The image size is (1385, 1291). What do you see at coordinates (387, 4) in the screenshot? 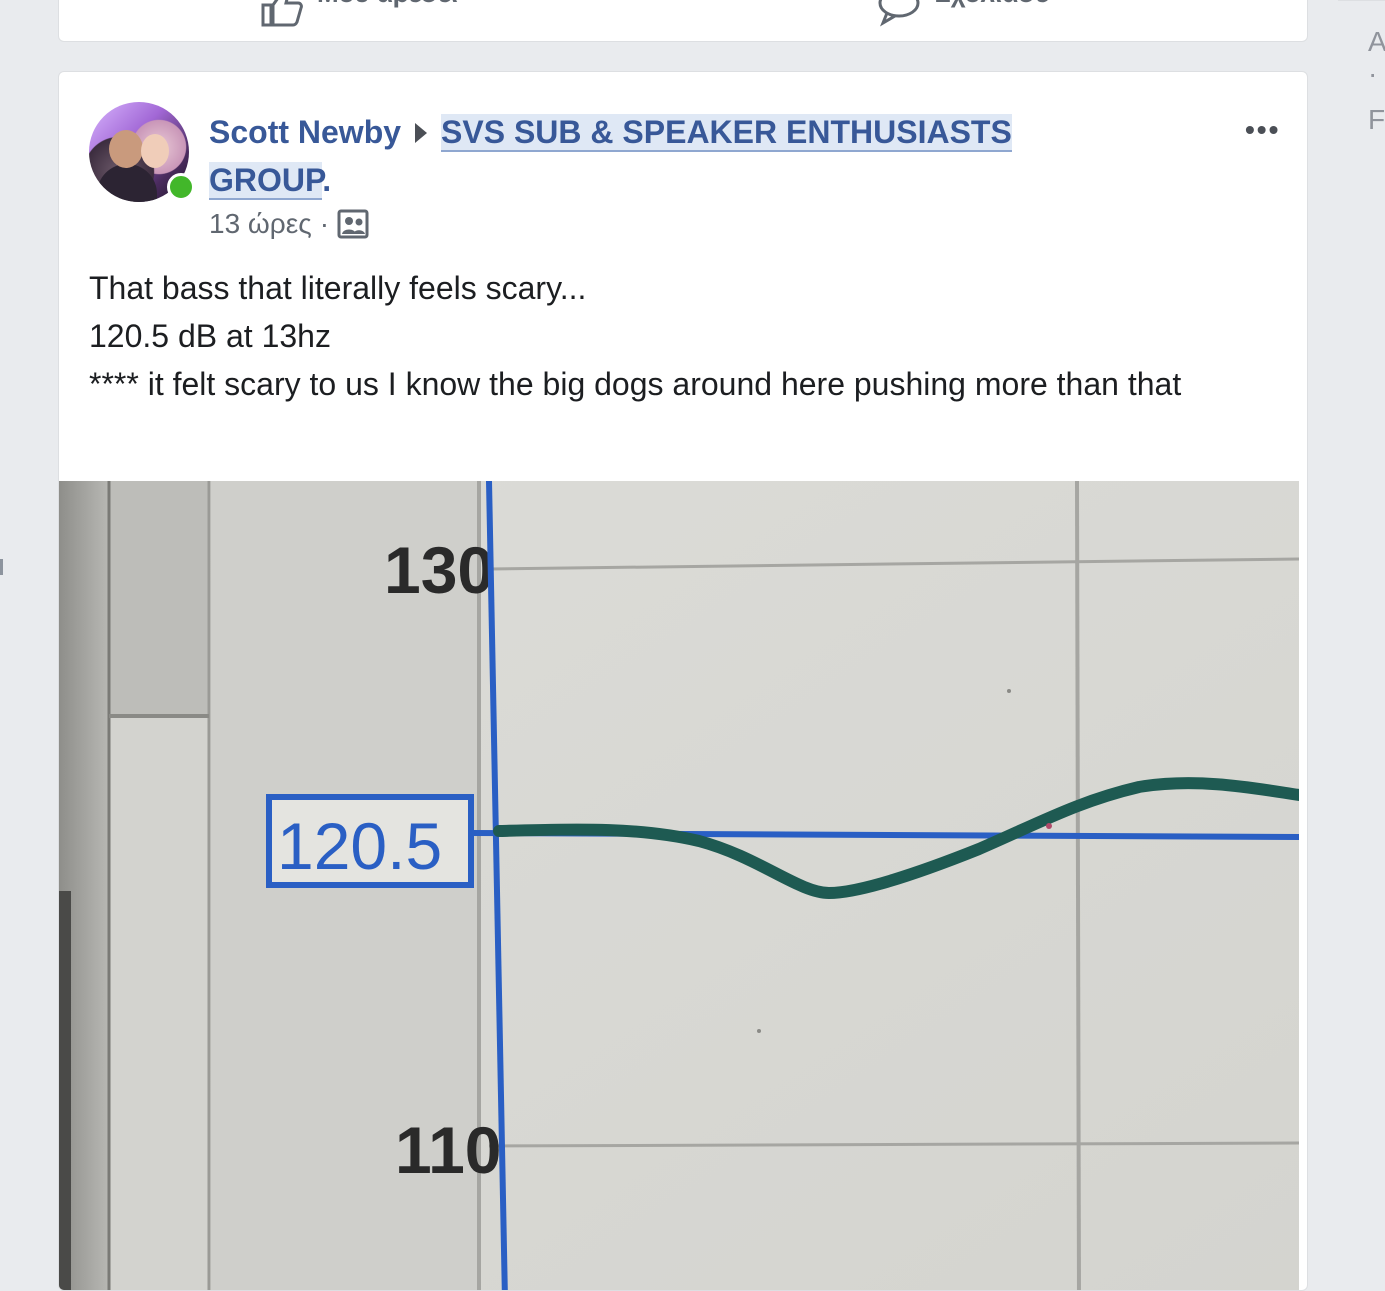
I see `like-label: Μου αρέσει` at bounding box center [387, 4].